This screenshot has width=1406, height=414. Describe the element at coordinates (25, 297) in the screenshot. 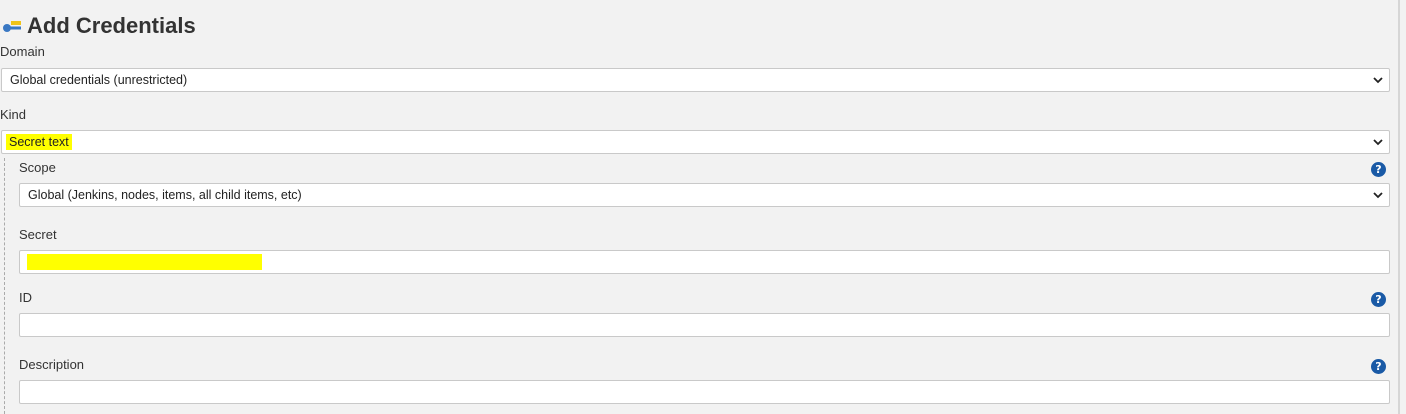

I see `id-label: ID` at that location.